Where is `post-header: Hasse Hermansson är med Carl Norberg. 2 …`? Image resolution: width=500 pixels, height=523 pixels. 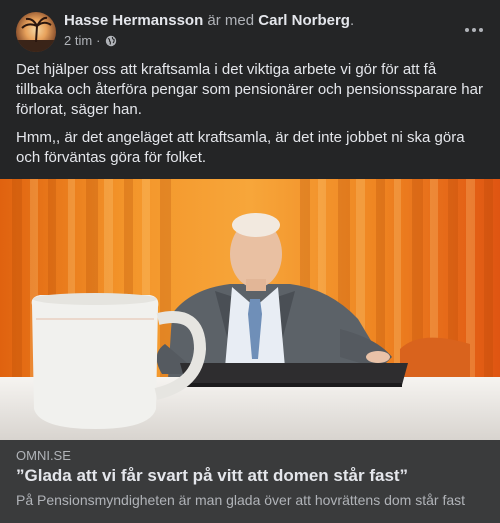 post-header: Hasse Hermansson är med Carl Norberg. 2 … is located at coordinates (250, 31).